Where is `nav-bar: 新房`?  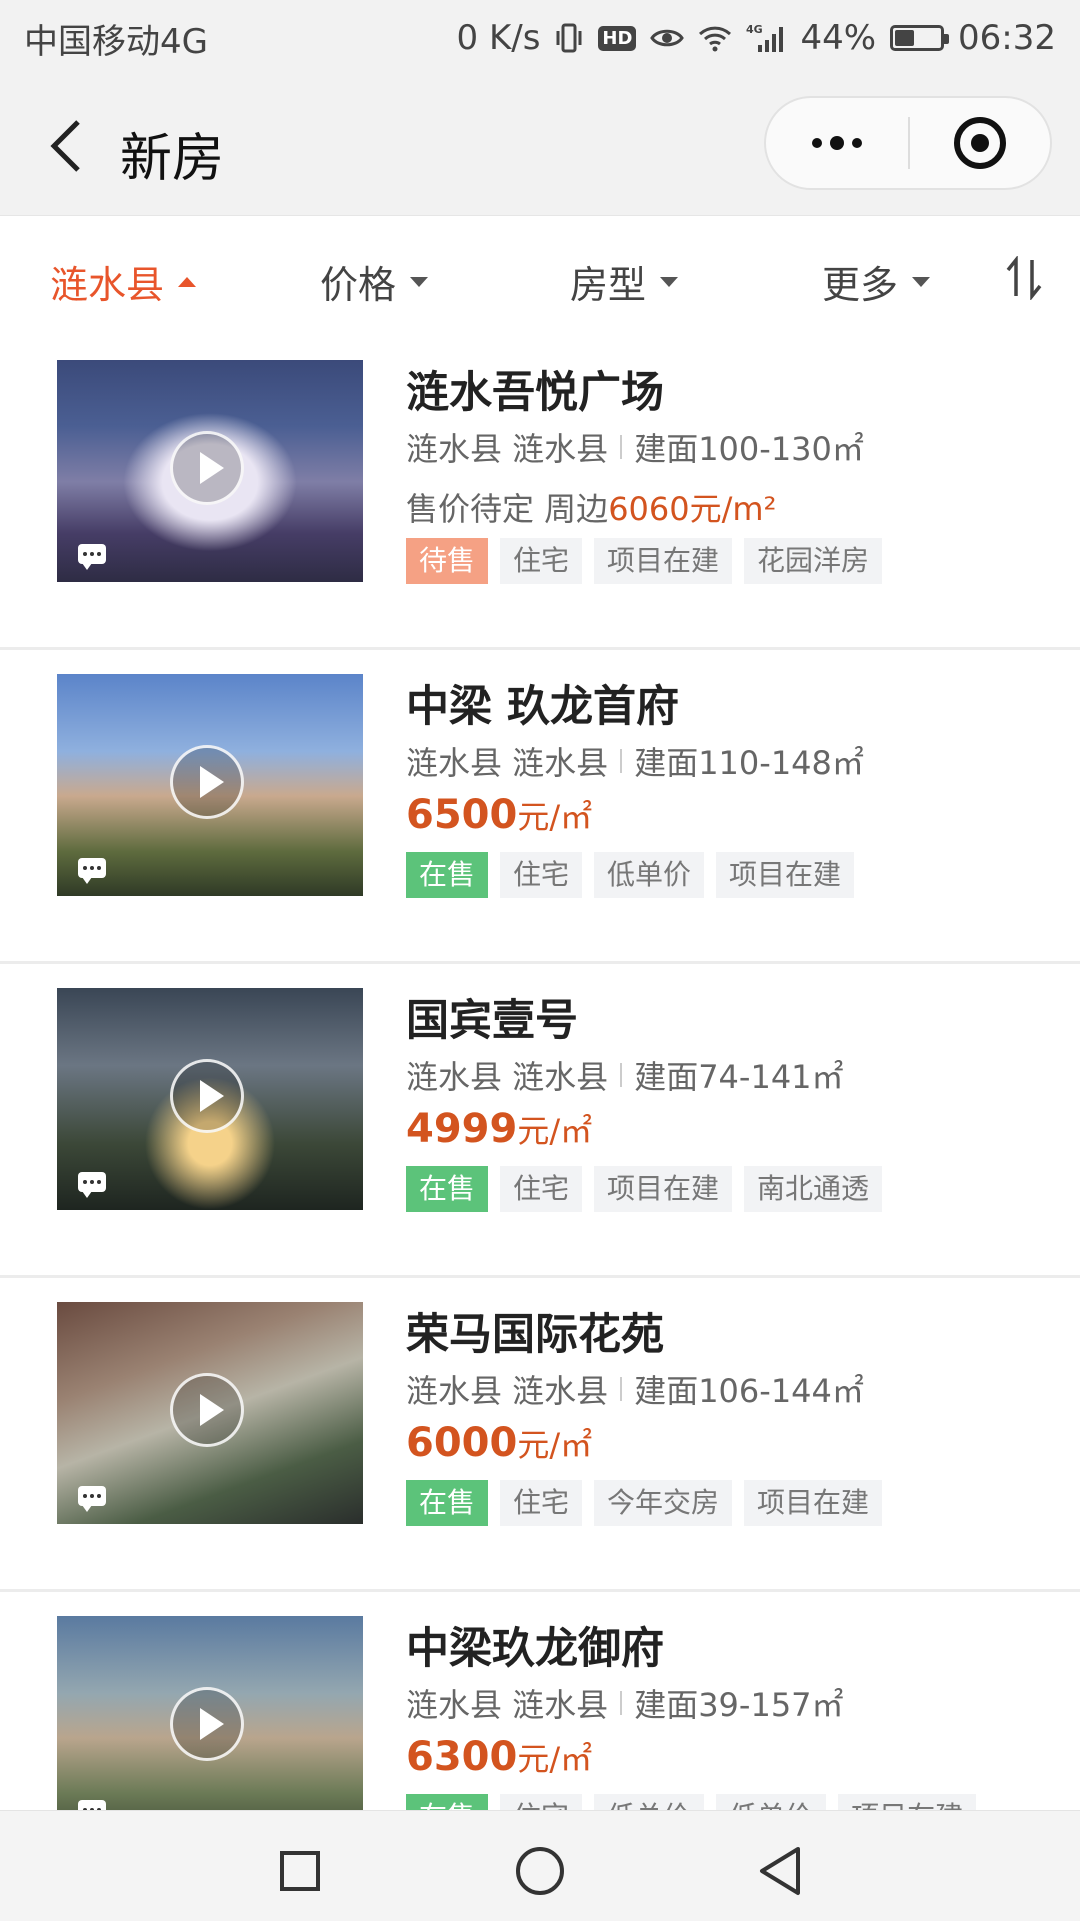
nav-bar: 新房 is located at coordinates (540, 146).